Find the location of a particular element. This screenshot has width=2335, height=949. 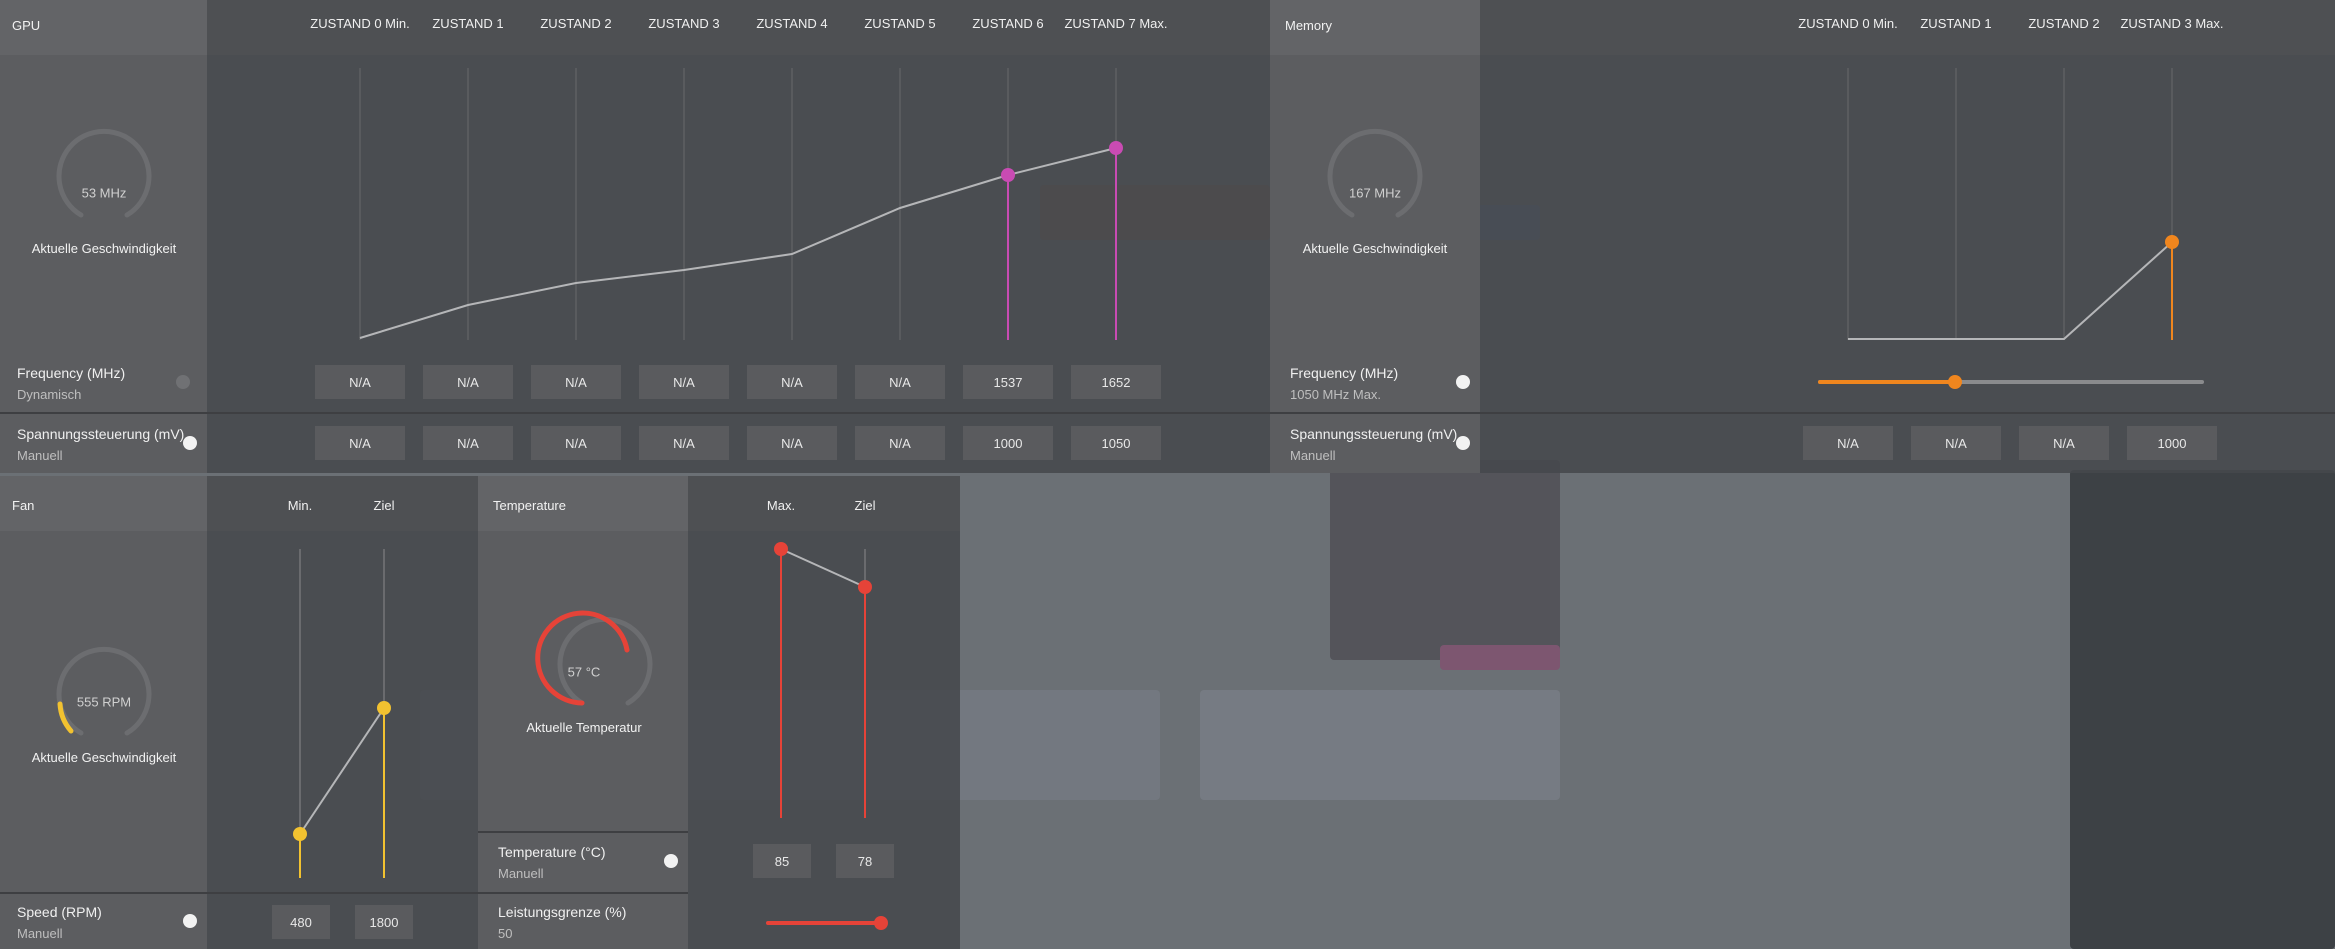

temperature-separator-top is located at coordinates (583, 832).